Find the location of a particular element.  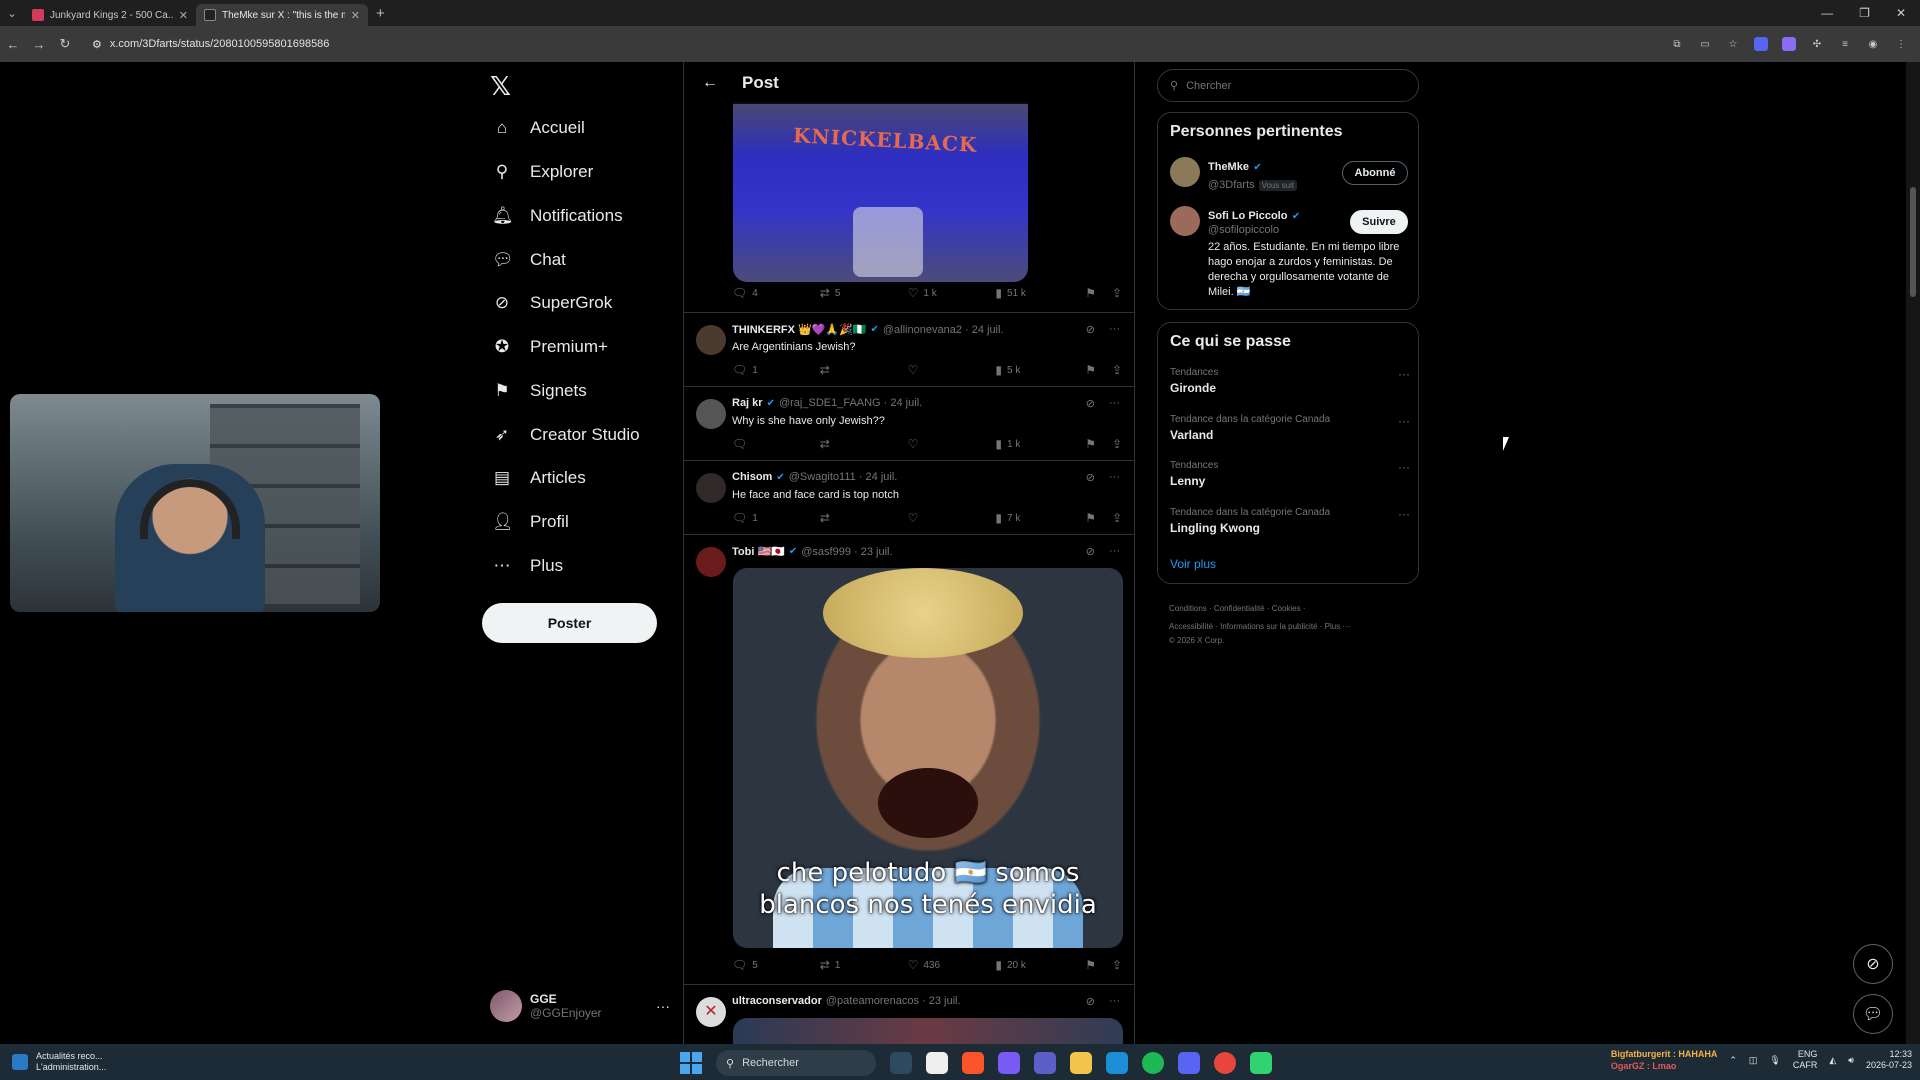

app-icon is located at coordinates (1261, 1063).